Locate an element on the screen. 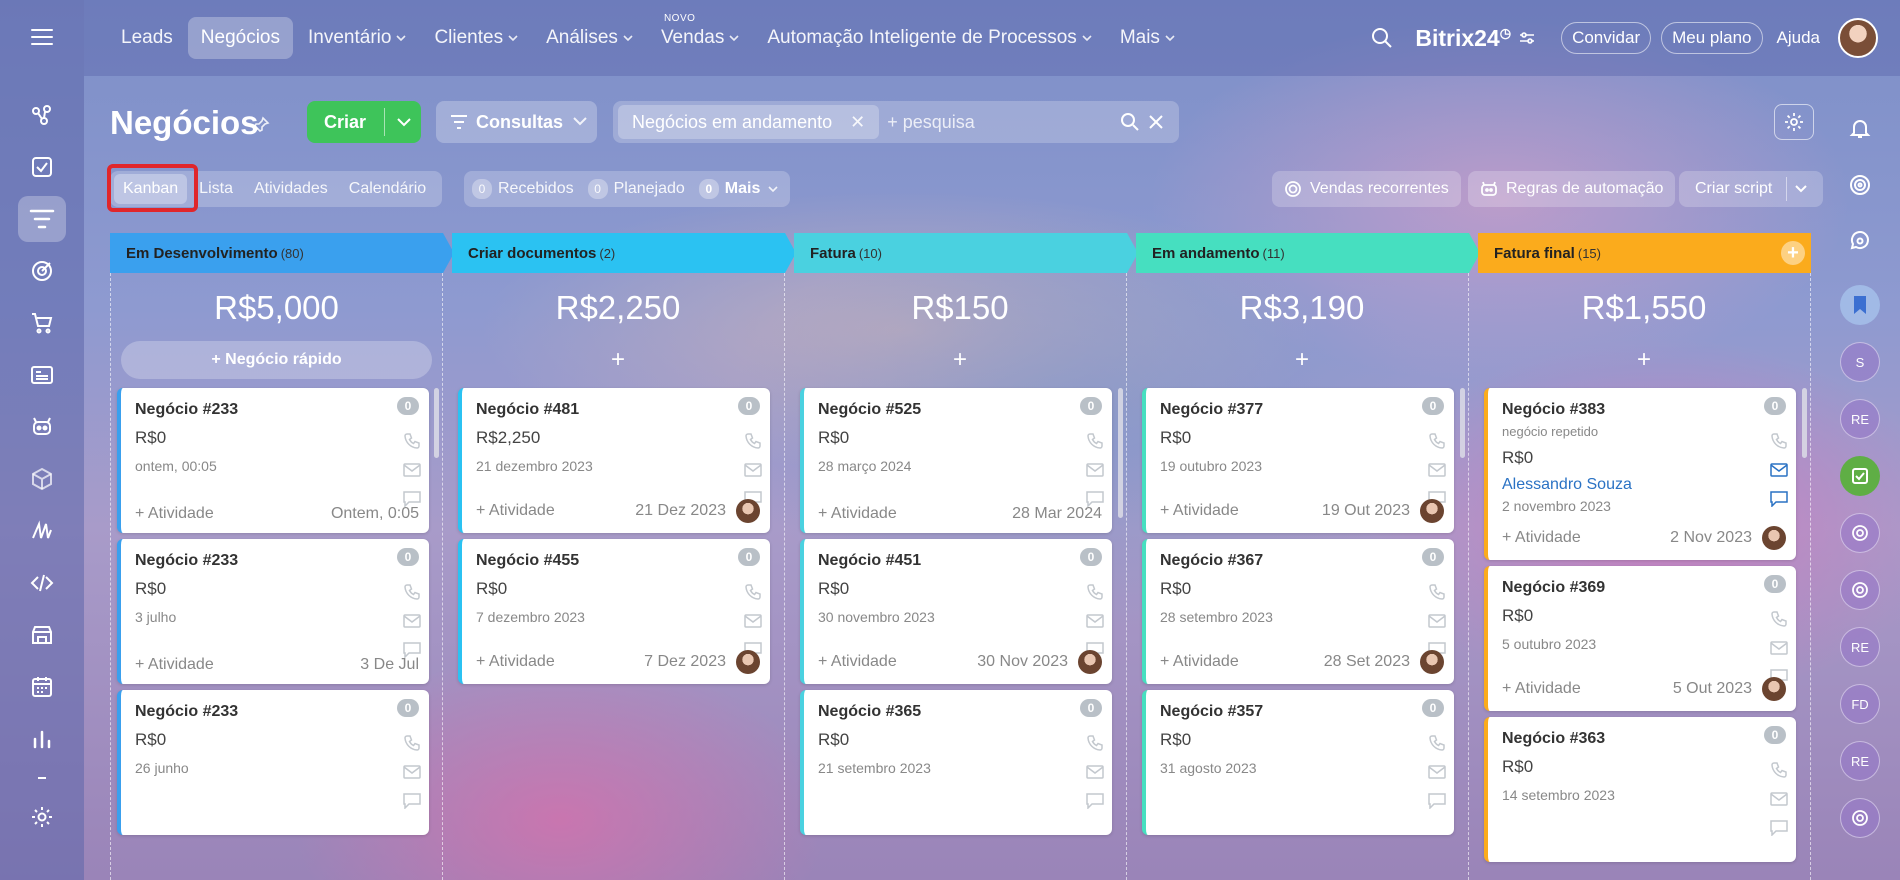 The height and width of the screenshot is (880, 1900). deal-title: Negócio #363 is located at coordinates (1643, 739).